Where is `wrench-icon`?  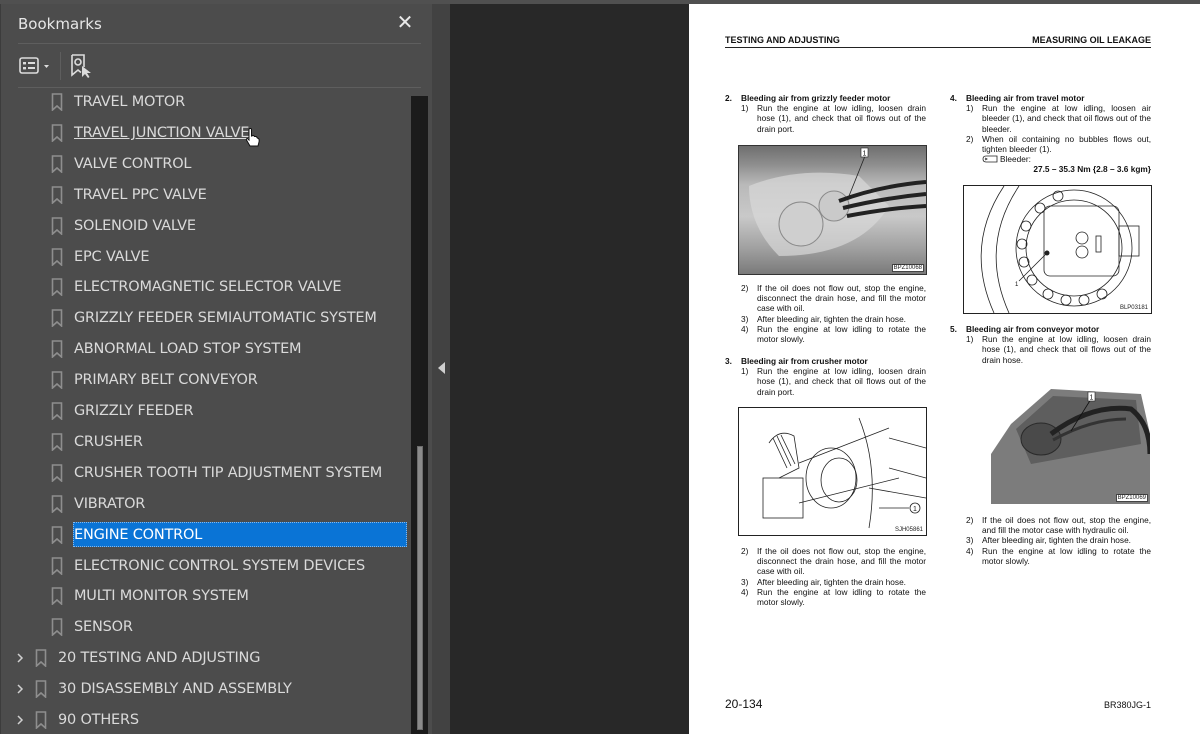
wrench-icon is located at coordinates (990, 159).